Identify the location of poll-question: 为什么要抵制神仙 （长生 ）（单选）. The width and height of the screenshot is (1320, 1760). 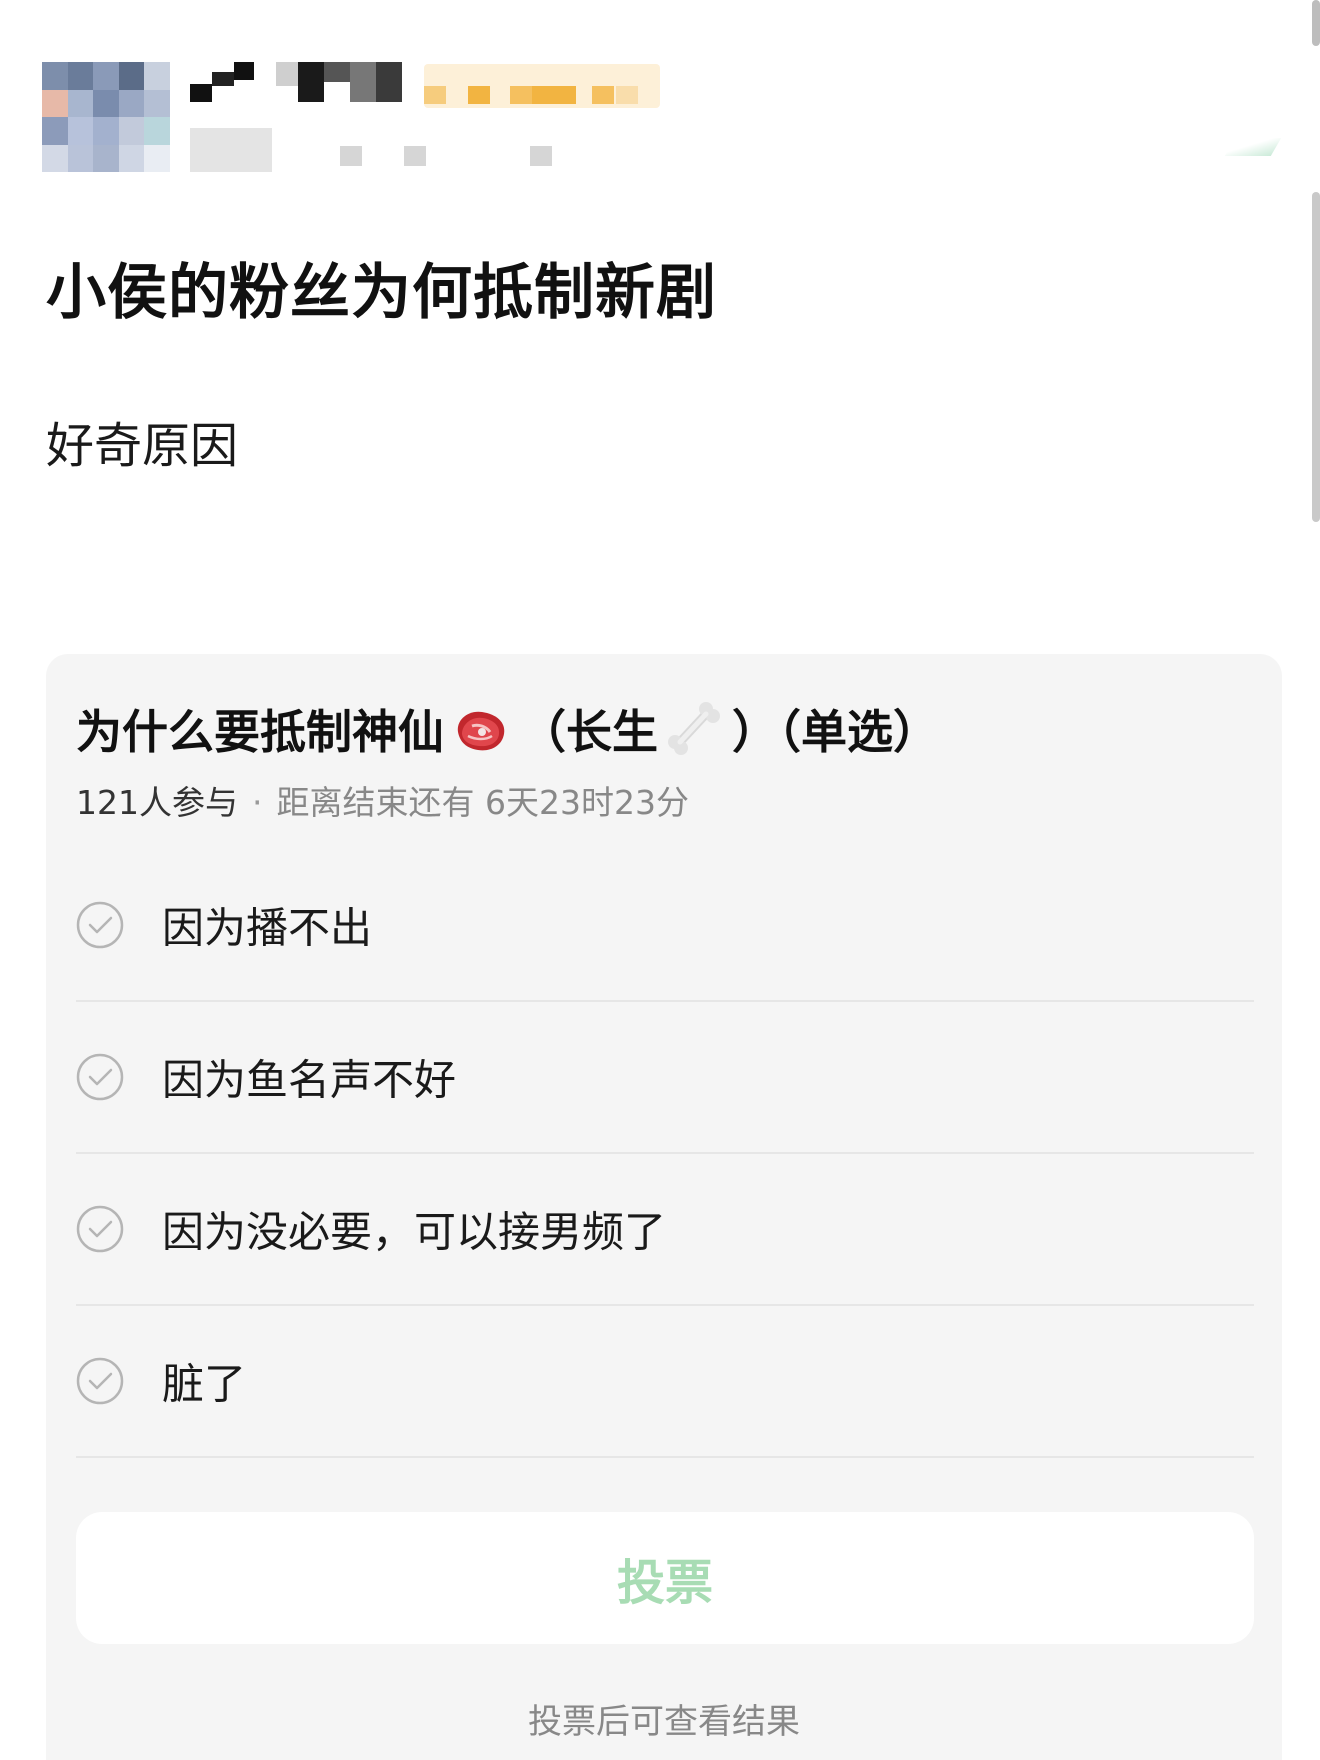
(507, 731).